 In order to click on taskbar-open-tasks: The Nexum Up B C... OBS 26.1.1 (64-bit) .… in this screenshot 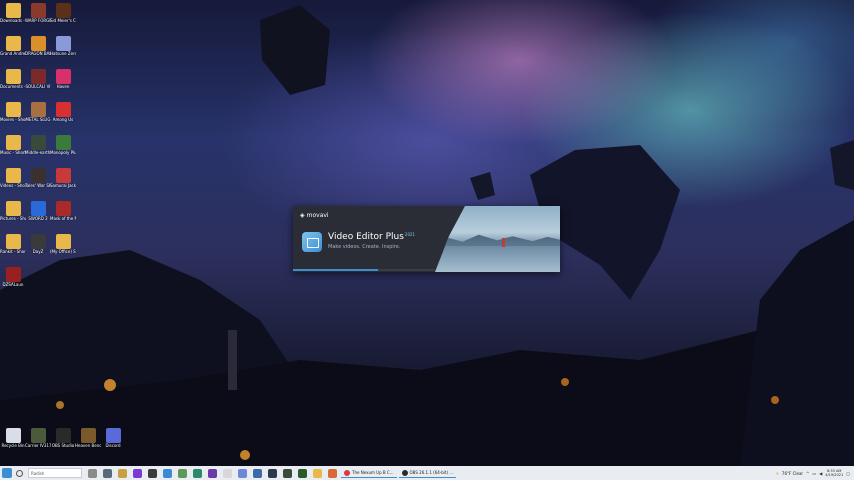, I will do `click(398, 473)`.